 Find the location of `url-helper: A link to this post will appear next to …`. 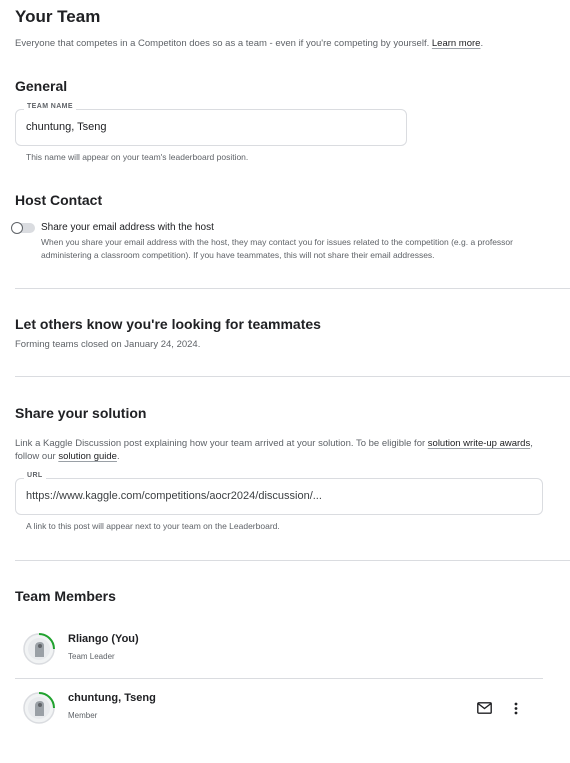

url-helper: A link to this post will appear next to … is located at coordinates (153, 526).